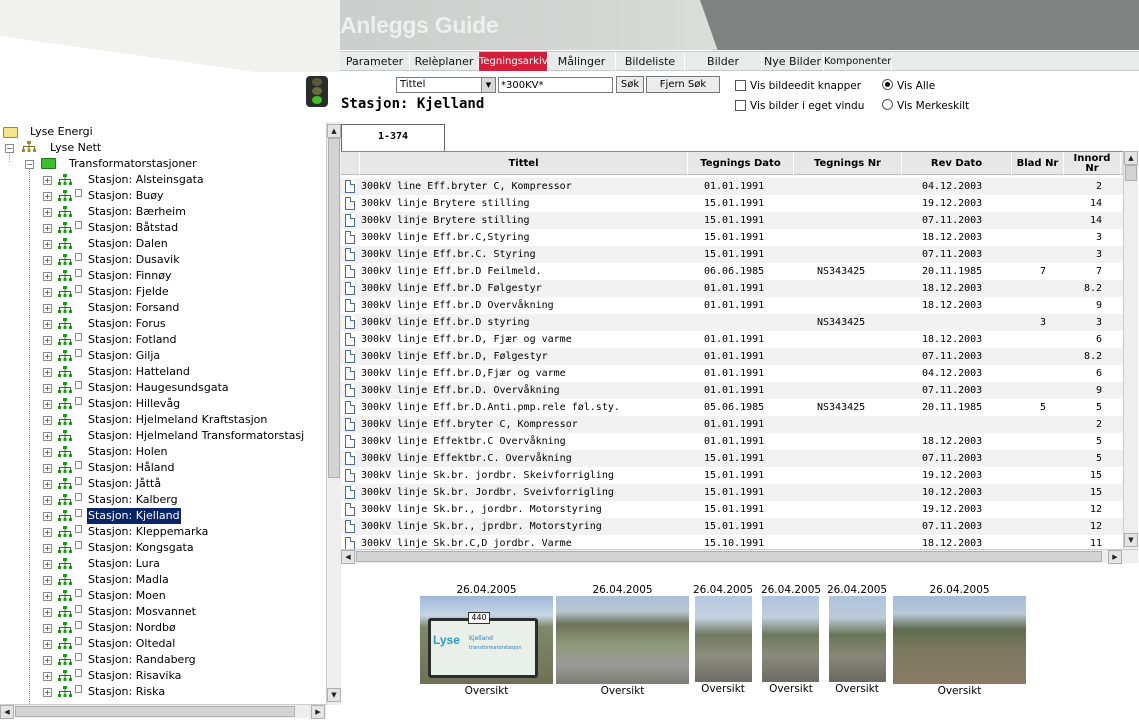 The image size is (1139, 720). I want to click on header-drawing-date: Tegnings Dato, so click(741, 163).